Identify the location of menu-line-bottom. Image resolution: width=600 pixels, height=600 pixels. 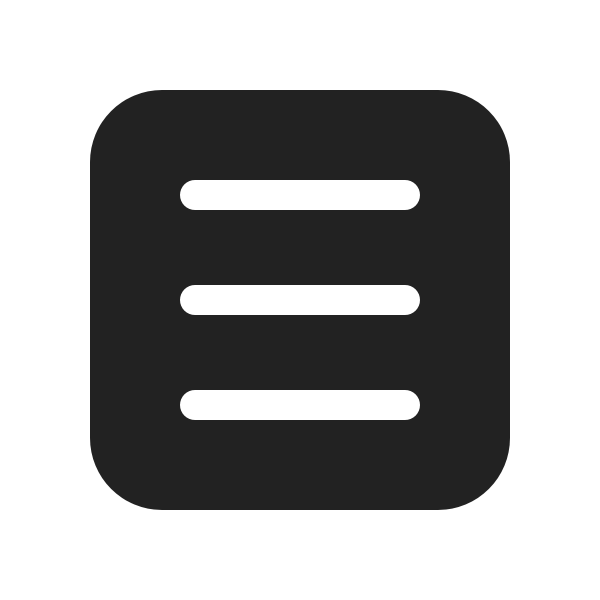
(300, 405).